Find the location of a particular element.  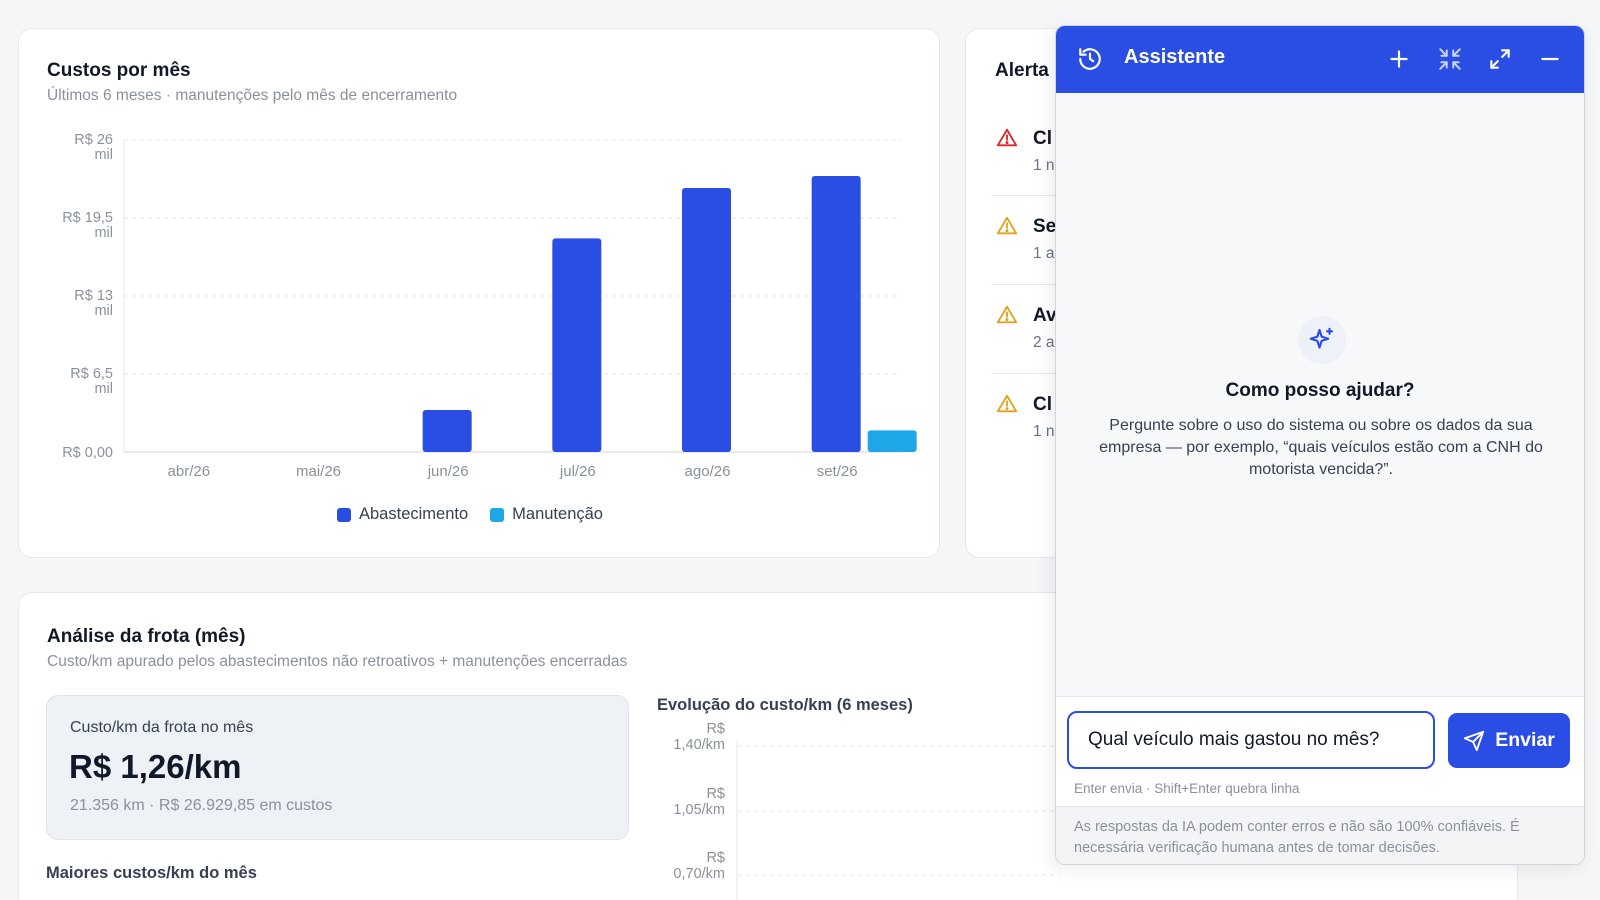

minimize-button is located at coordinates (1550, 59).